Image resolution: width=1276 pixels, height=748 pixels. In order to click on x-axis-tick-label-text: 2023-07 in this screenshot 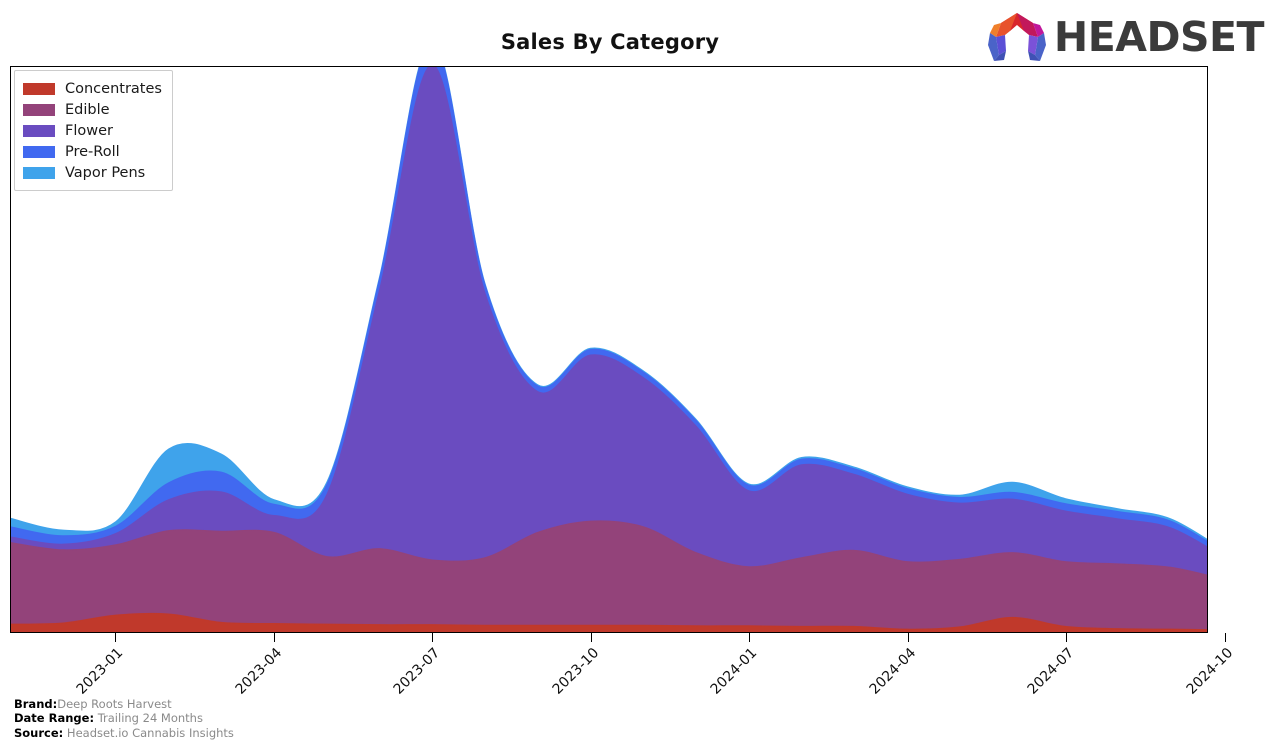, I will do `click(417, 671)`.